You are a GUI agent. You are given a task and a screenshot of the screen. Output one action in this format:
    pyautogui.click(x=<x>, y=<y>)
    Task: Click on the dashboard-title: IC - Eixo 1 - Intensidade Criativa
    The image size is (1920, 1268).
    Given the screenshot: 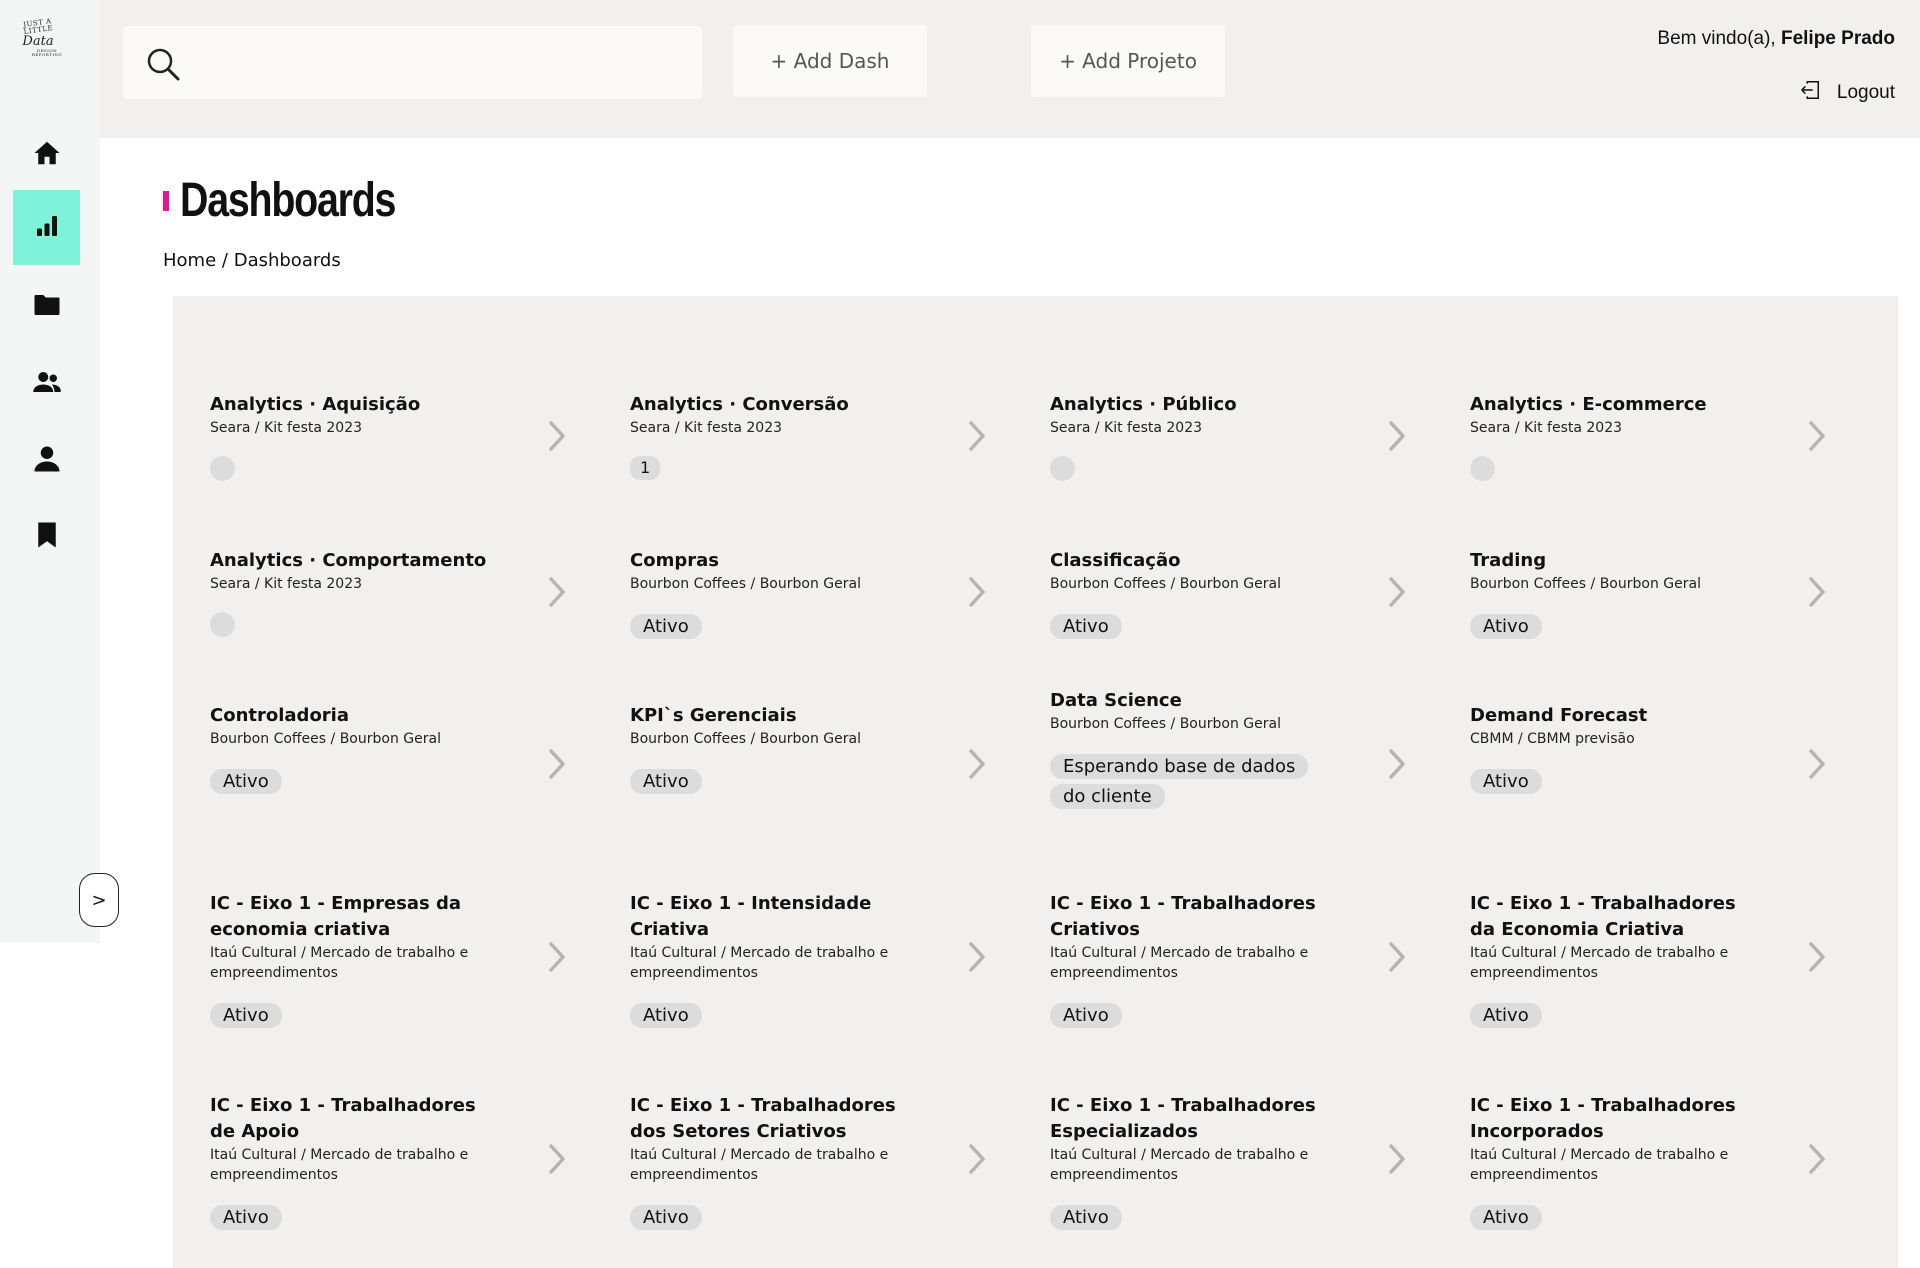 What is the action you would take?
    pyautogui.click(x=751, y=916)
    